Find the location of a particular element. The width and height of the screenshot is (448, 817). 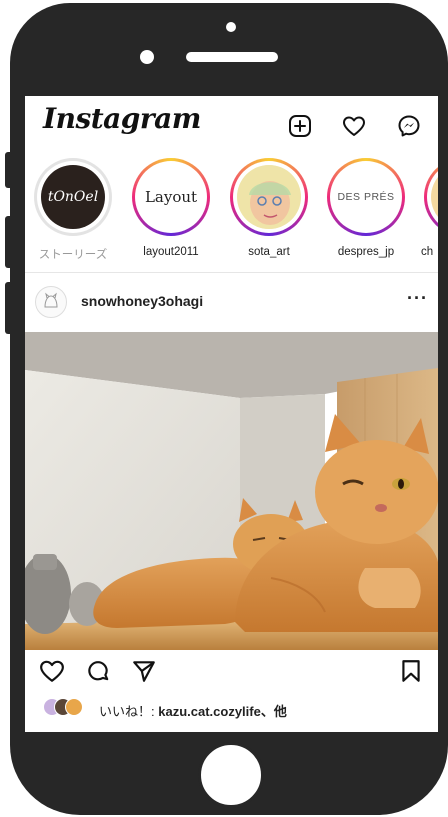

heart-icon is located at coordinates (354, 126).